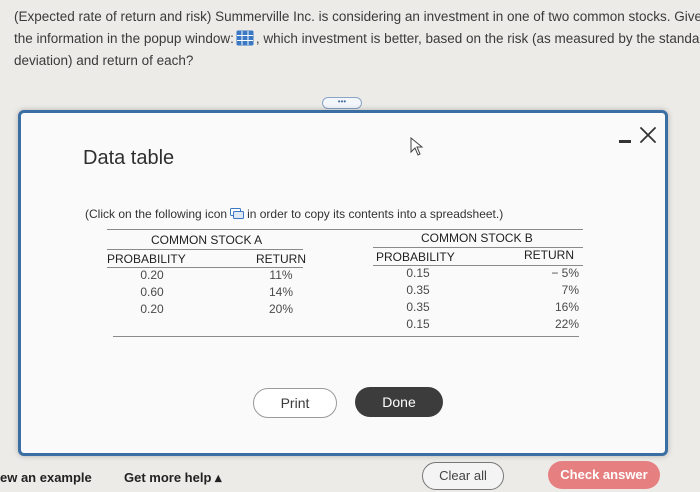 This screenshot has width=700, height=492. What do you see at coordinates (205, 249) in the screenshot?
I see `stock-a-heading-rule` at bounding box center [205, 249].